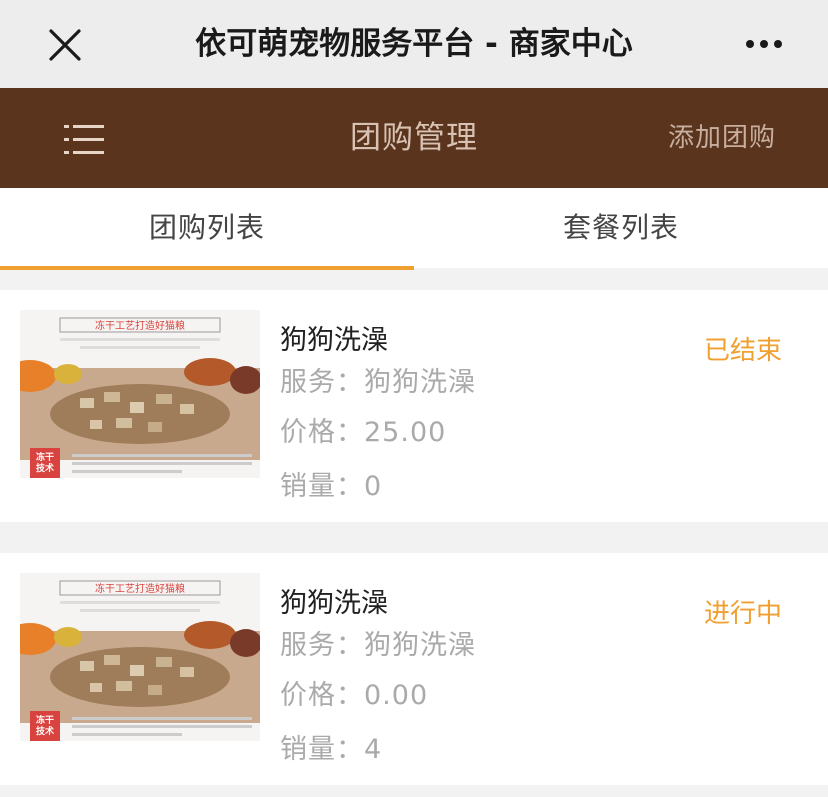  I want to click on top-bar: 依可萌宠物服务平台 - 商家中心, so click(414, 44).